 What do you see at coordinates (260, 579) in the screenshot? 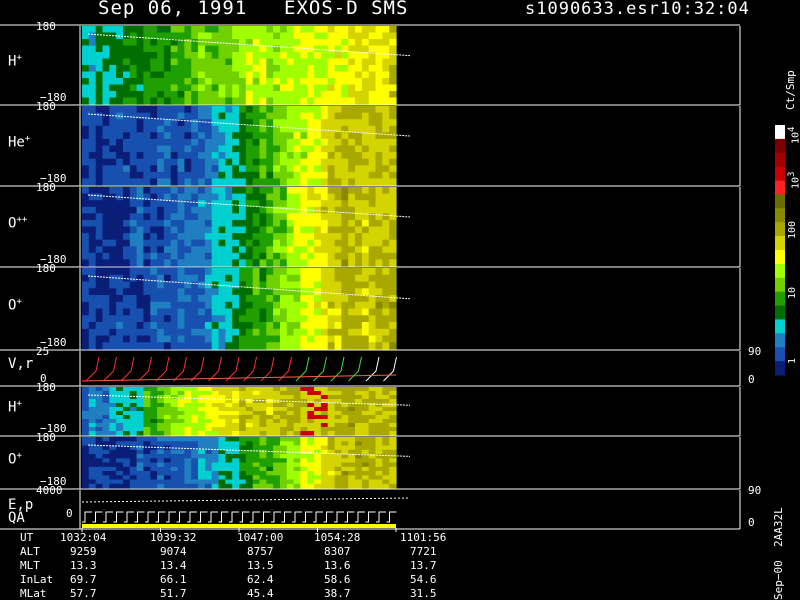
I see `footer-cell: 62.4` at bounding box center [260, 579].